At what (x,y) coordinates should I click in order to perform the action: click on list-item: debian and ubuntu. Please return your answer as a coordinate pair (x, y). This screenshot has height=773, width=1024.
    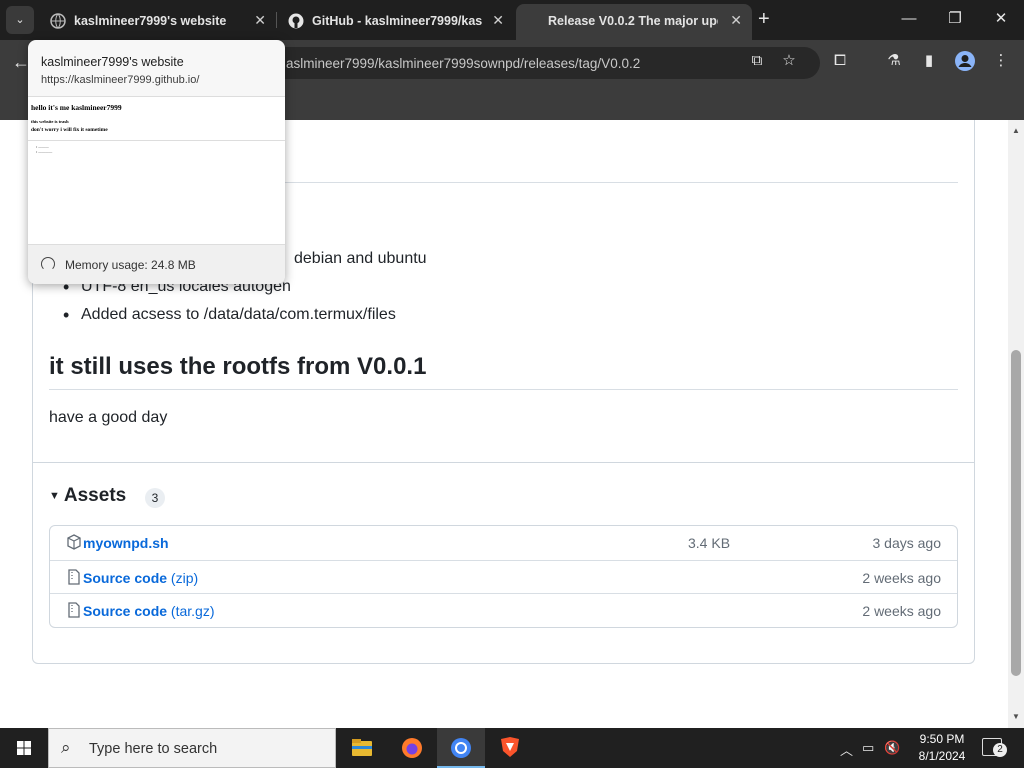
    Looking at the image, I should click on (351, 259).